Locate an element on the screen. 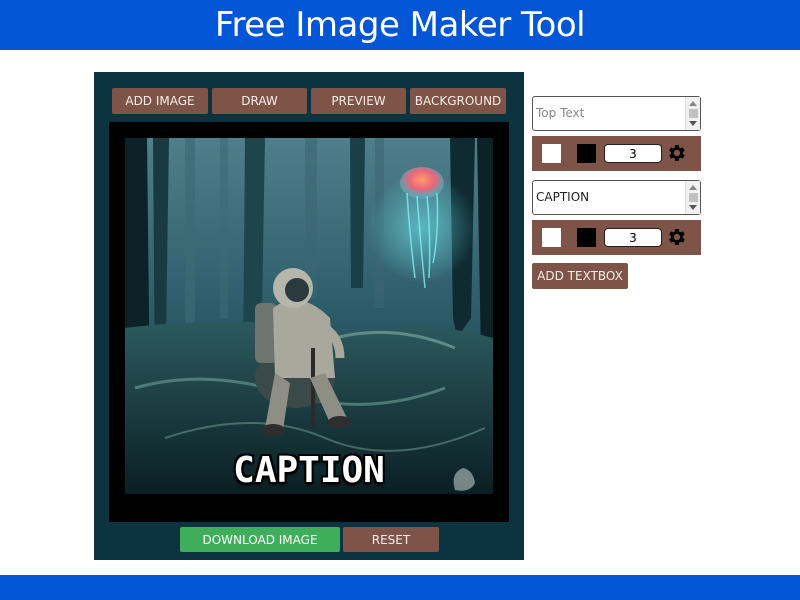  reset-button: RESET is located at coordinates (391, 539).